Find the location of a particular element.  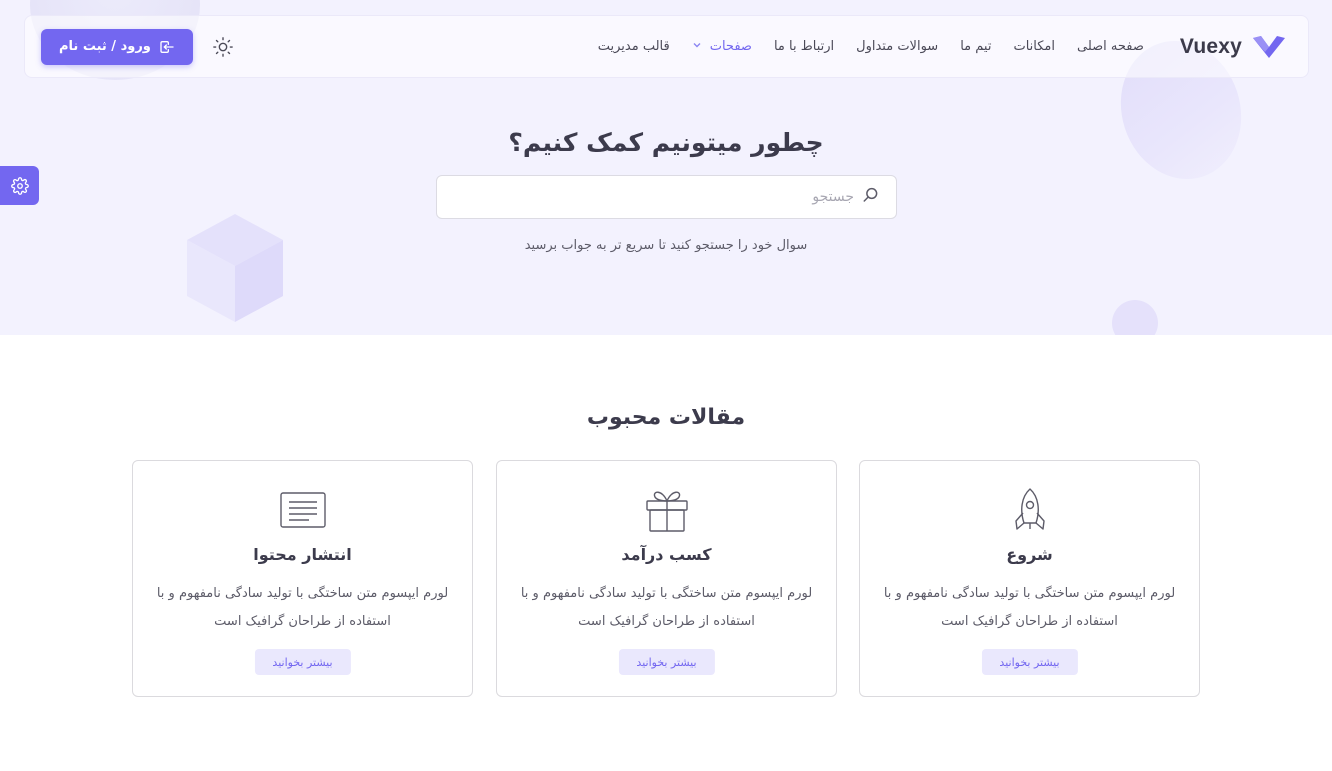

search-icon is located at coordinates (871, 197).